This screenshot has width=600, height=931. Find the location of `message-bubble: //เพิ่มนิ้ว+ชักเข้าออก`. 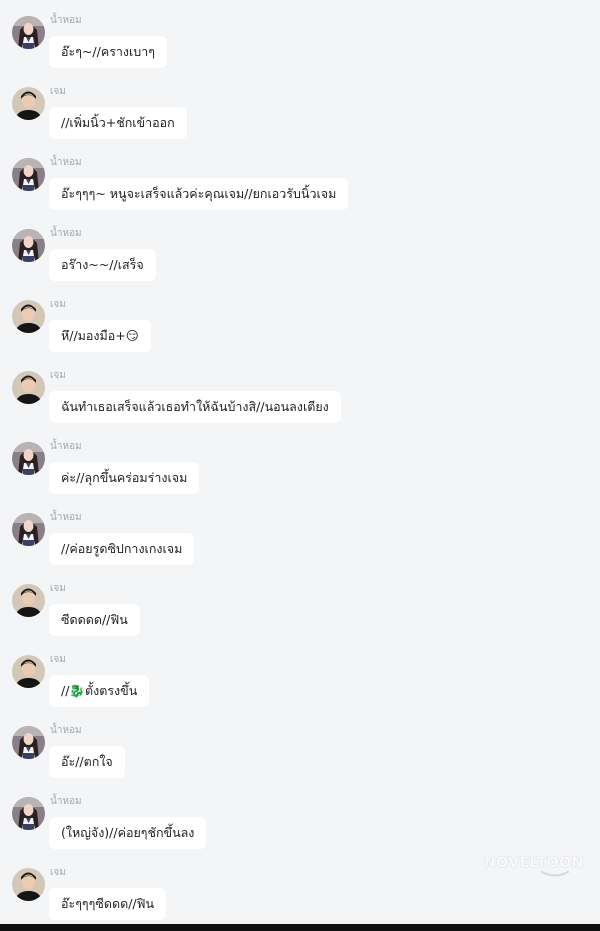

message-bubble: //เพิ่มนิ้ว+ชักเข้าออก is located at coordinates (118, 123).